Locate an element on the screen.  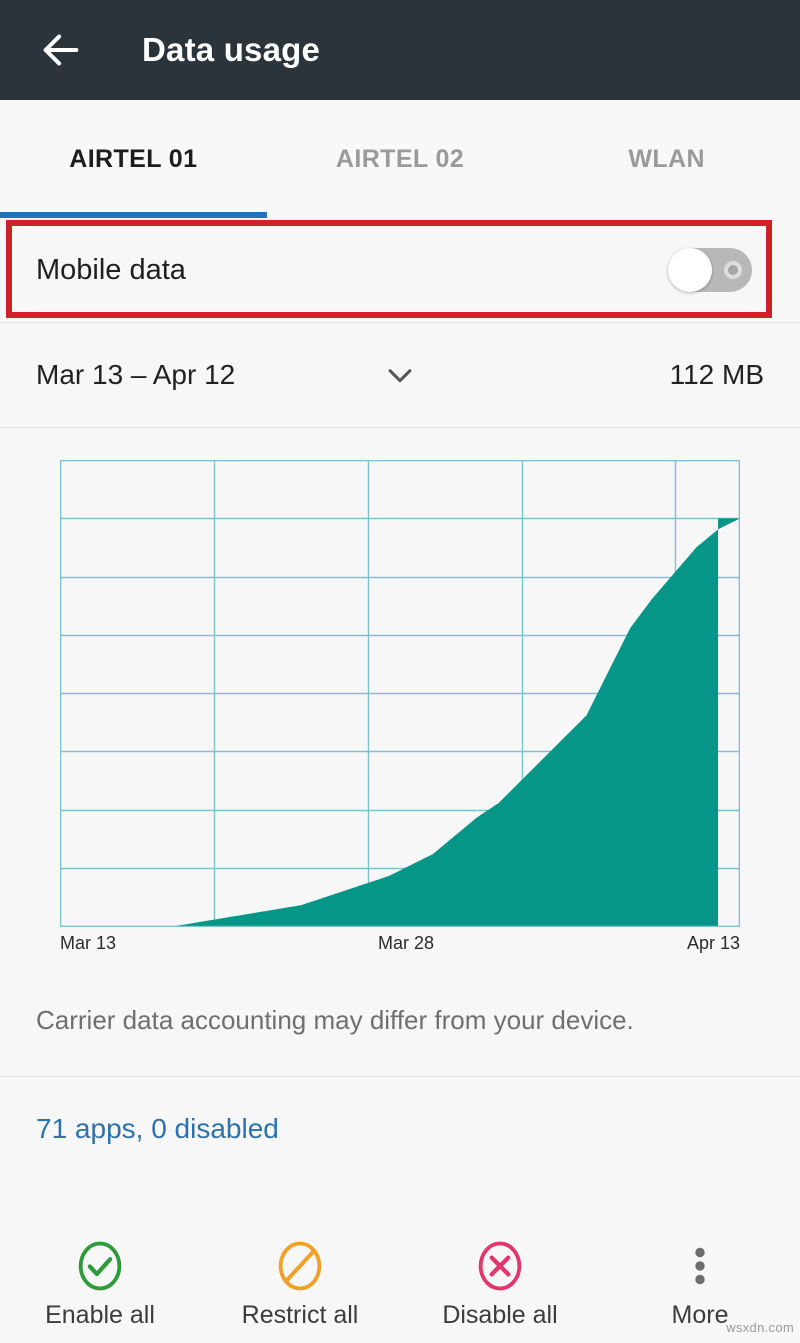
enable-all-button: Enable all is located at coordinates (100, 1284).